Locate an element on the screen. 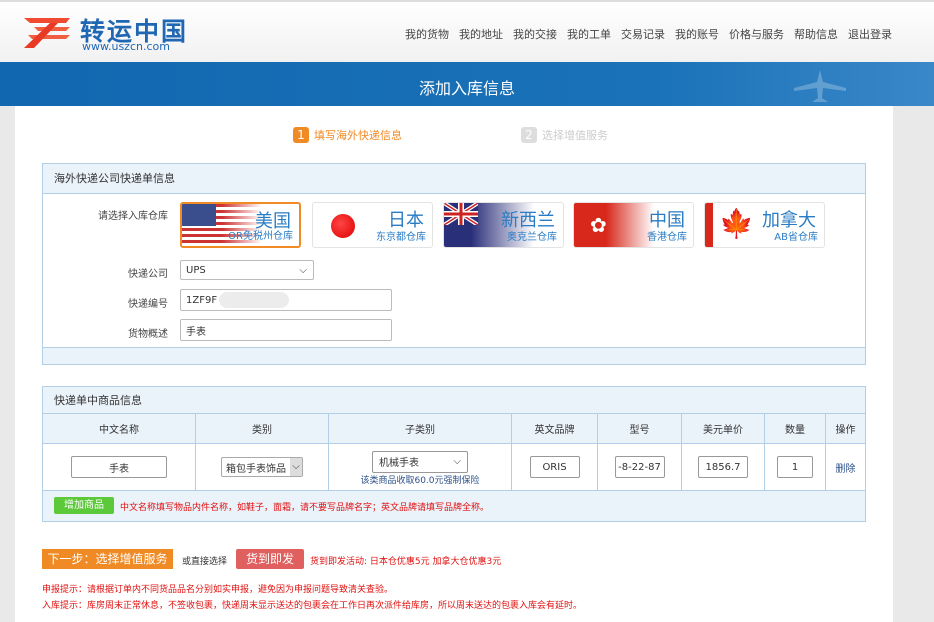 The width and height of the screenshot is (934, 622). step-1: 1 填写海外快递信息 is located at coordinates (347, 135).